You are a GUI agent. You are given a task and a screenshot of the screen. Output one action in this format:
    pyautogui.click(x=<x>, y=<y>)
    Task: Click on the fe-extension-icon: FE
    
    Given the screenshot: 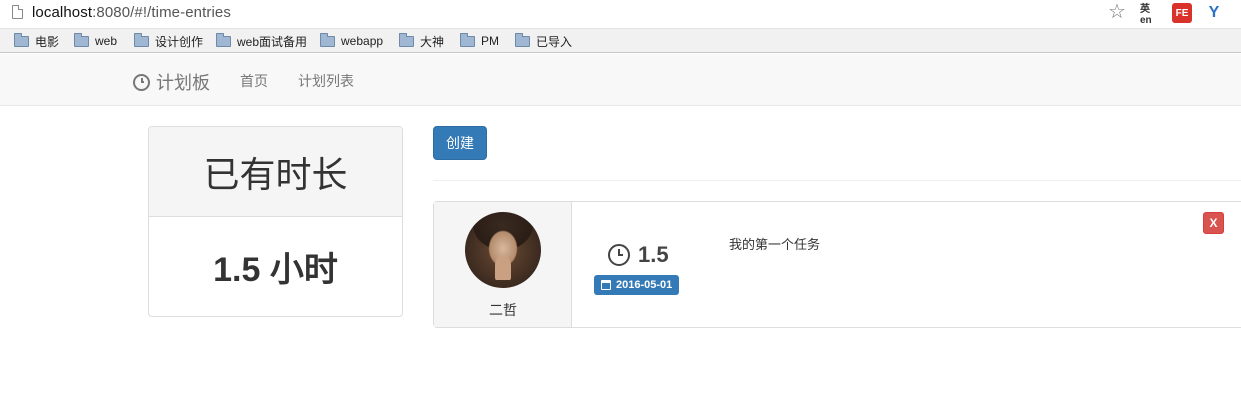 What is the action you would take?
    pyautogui.click(x=1182, y=13)
    